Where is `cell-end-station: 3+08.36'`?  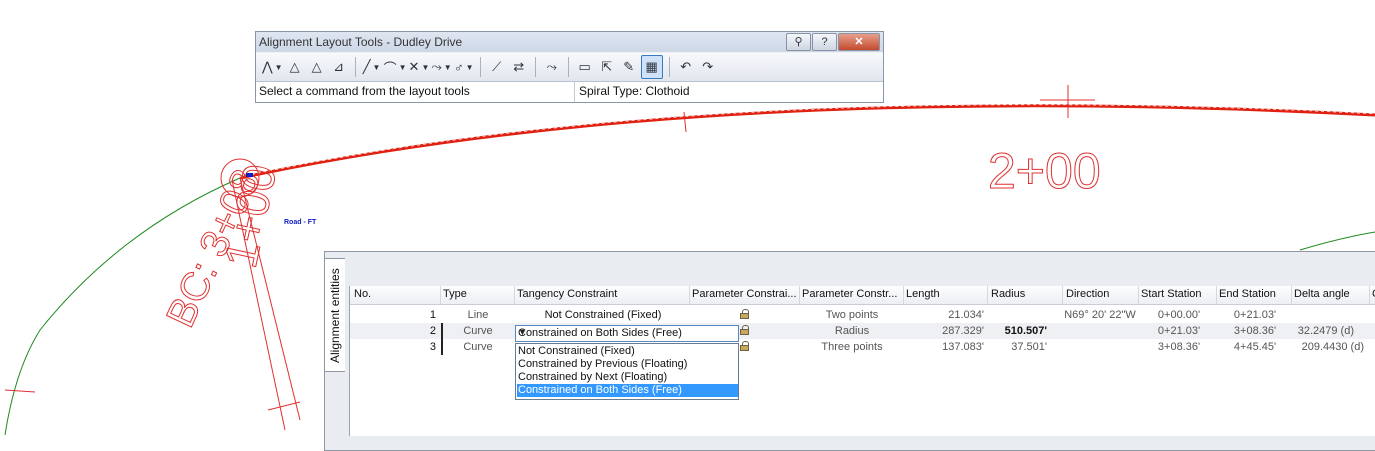
cell-end-station: 3+08.36' is located at coordinates (1255, 331).